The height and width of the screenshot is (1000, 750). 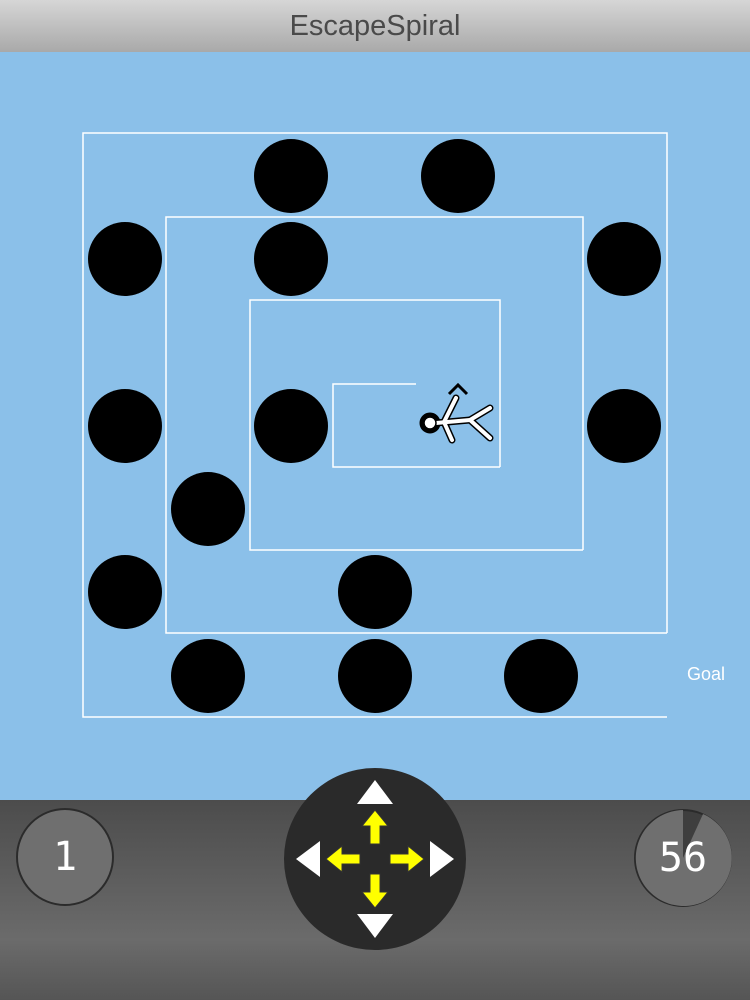 I want to click on right-triangle-icon, so click(x=442, y=859).